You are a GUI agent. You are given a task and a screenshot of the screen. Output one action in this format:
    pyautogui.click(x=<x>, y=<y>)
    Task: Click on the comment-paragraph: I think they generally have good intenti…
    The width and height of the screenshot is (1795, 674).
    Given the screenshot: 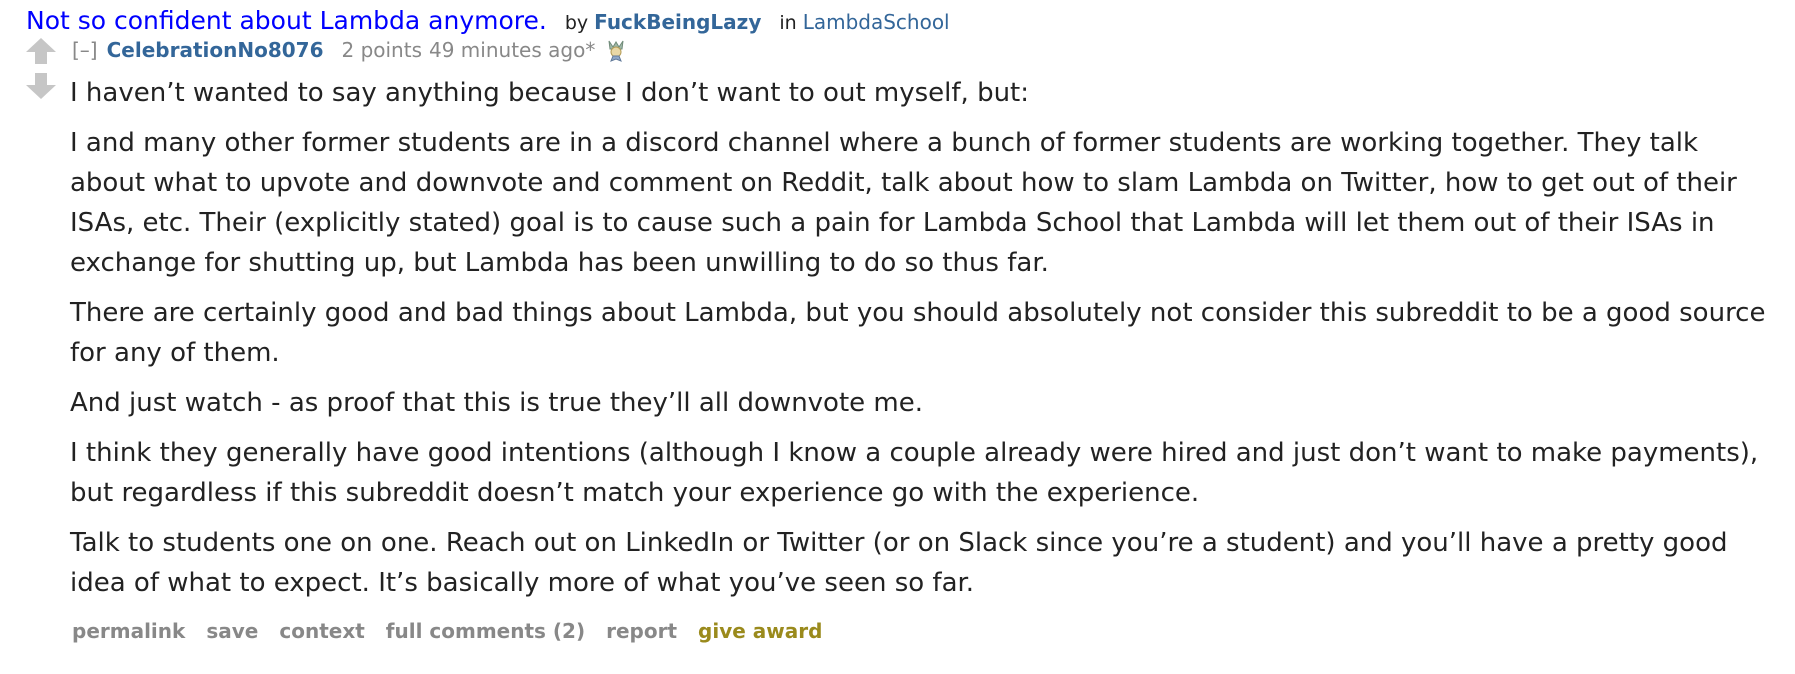 What is the action you would take?
    pyautogui.click(x=914, y=473)
    